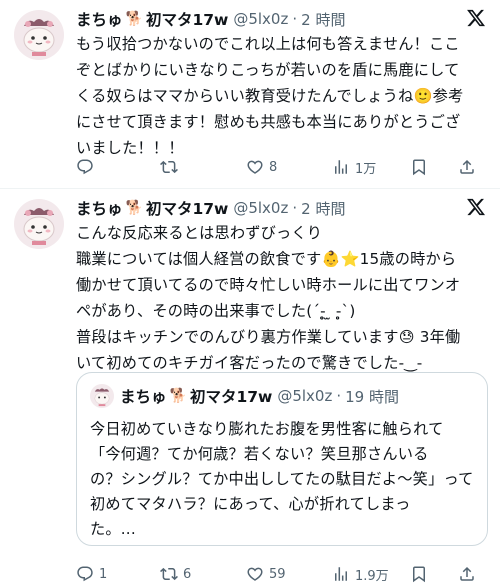 The height and width of the screenshot is (587, 500). What do you see at coordinates (268, 122) in the screenshot?
I see `tweet-text-line: にさせて頂きます！慰めも共感も本当にありがとうござ` at bounding box center [268, 122].